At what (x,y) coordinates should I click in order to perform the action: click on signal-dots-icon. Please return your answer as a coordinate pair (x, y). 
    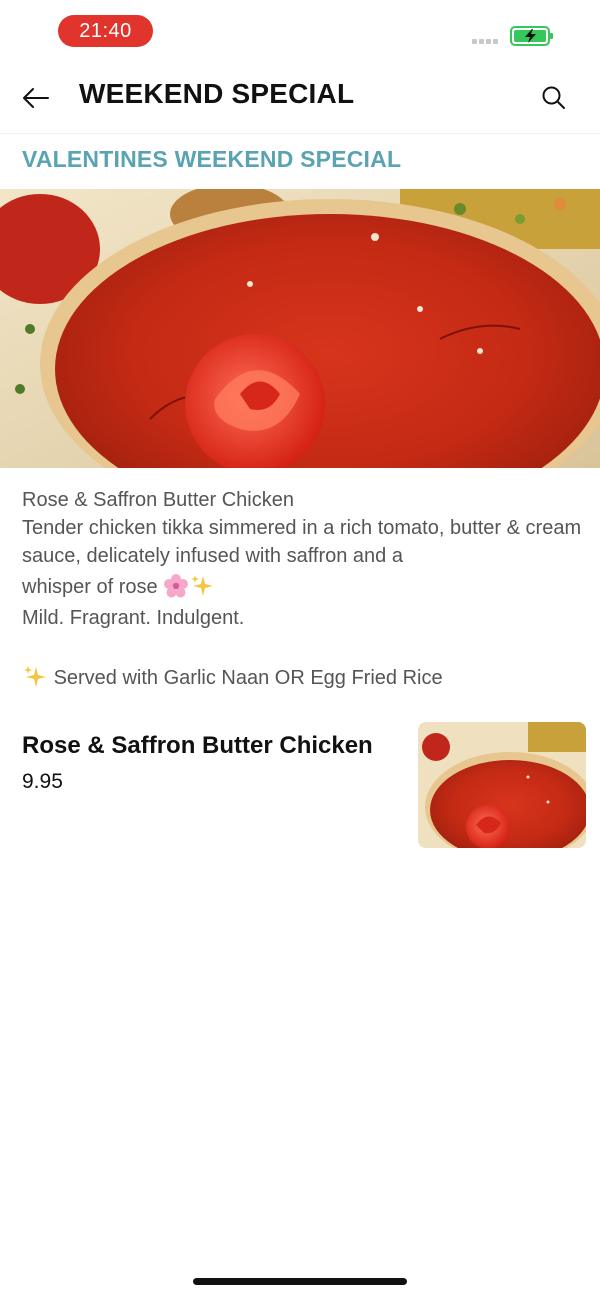
    Looking at the image, I should click on (487, 42).